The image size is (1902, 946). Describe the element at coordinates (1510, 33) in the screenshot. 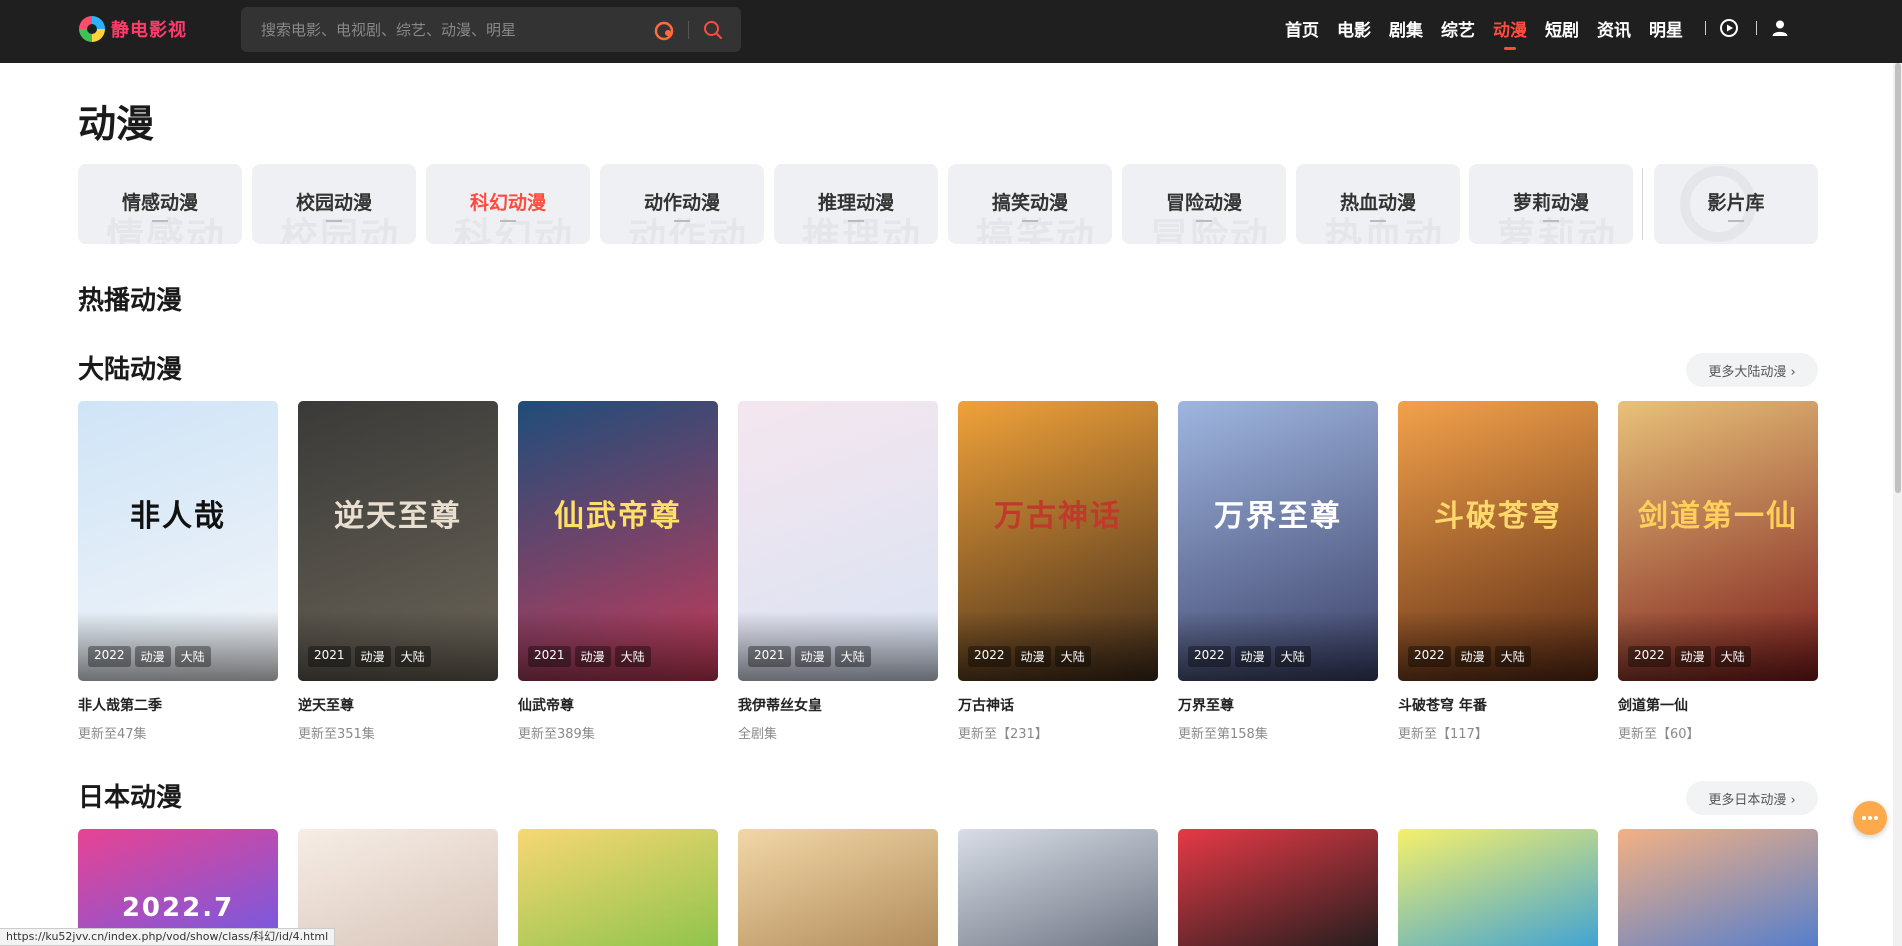

I see `nav-anime: 动漫` at that location.